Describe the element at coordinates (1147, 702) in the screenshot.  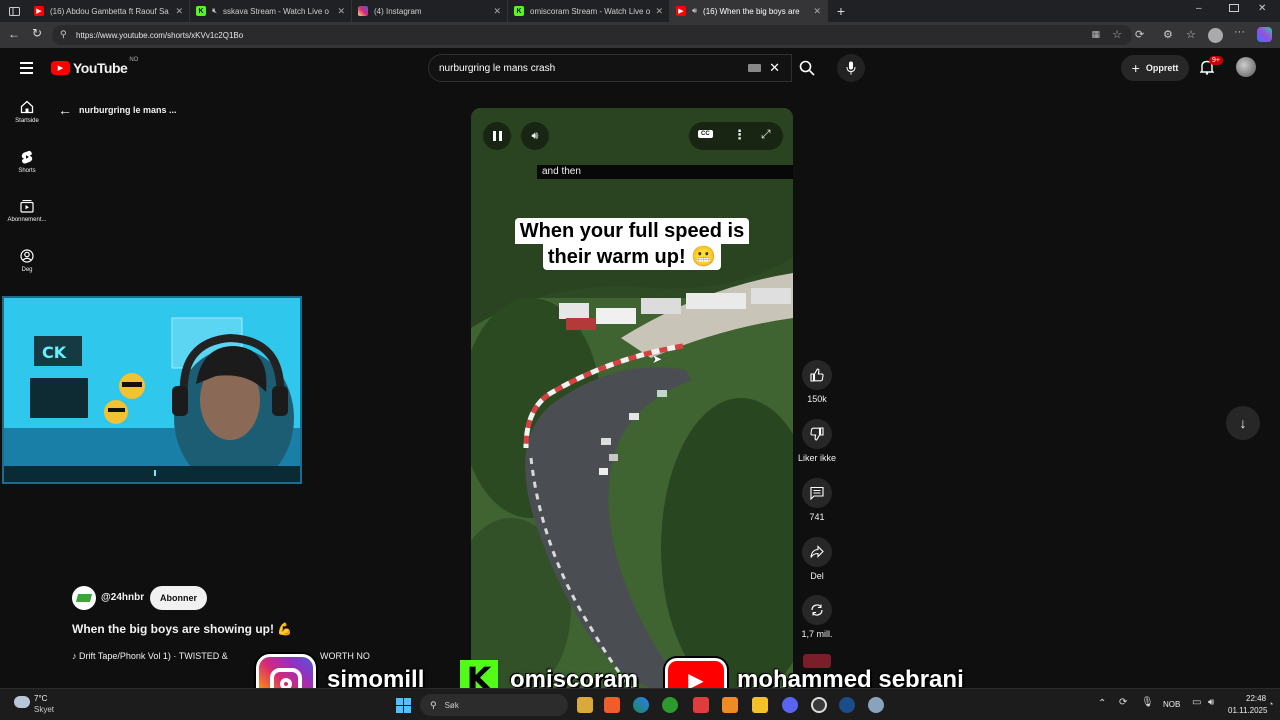
I see `microphone-icon: 🎙︎` at that location.